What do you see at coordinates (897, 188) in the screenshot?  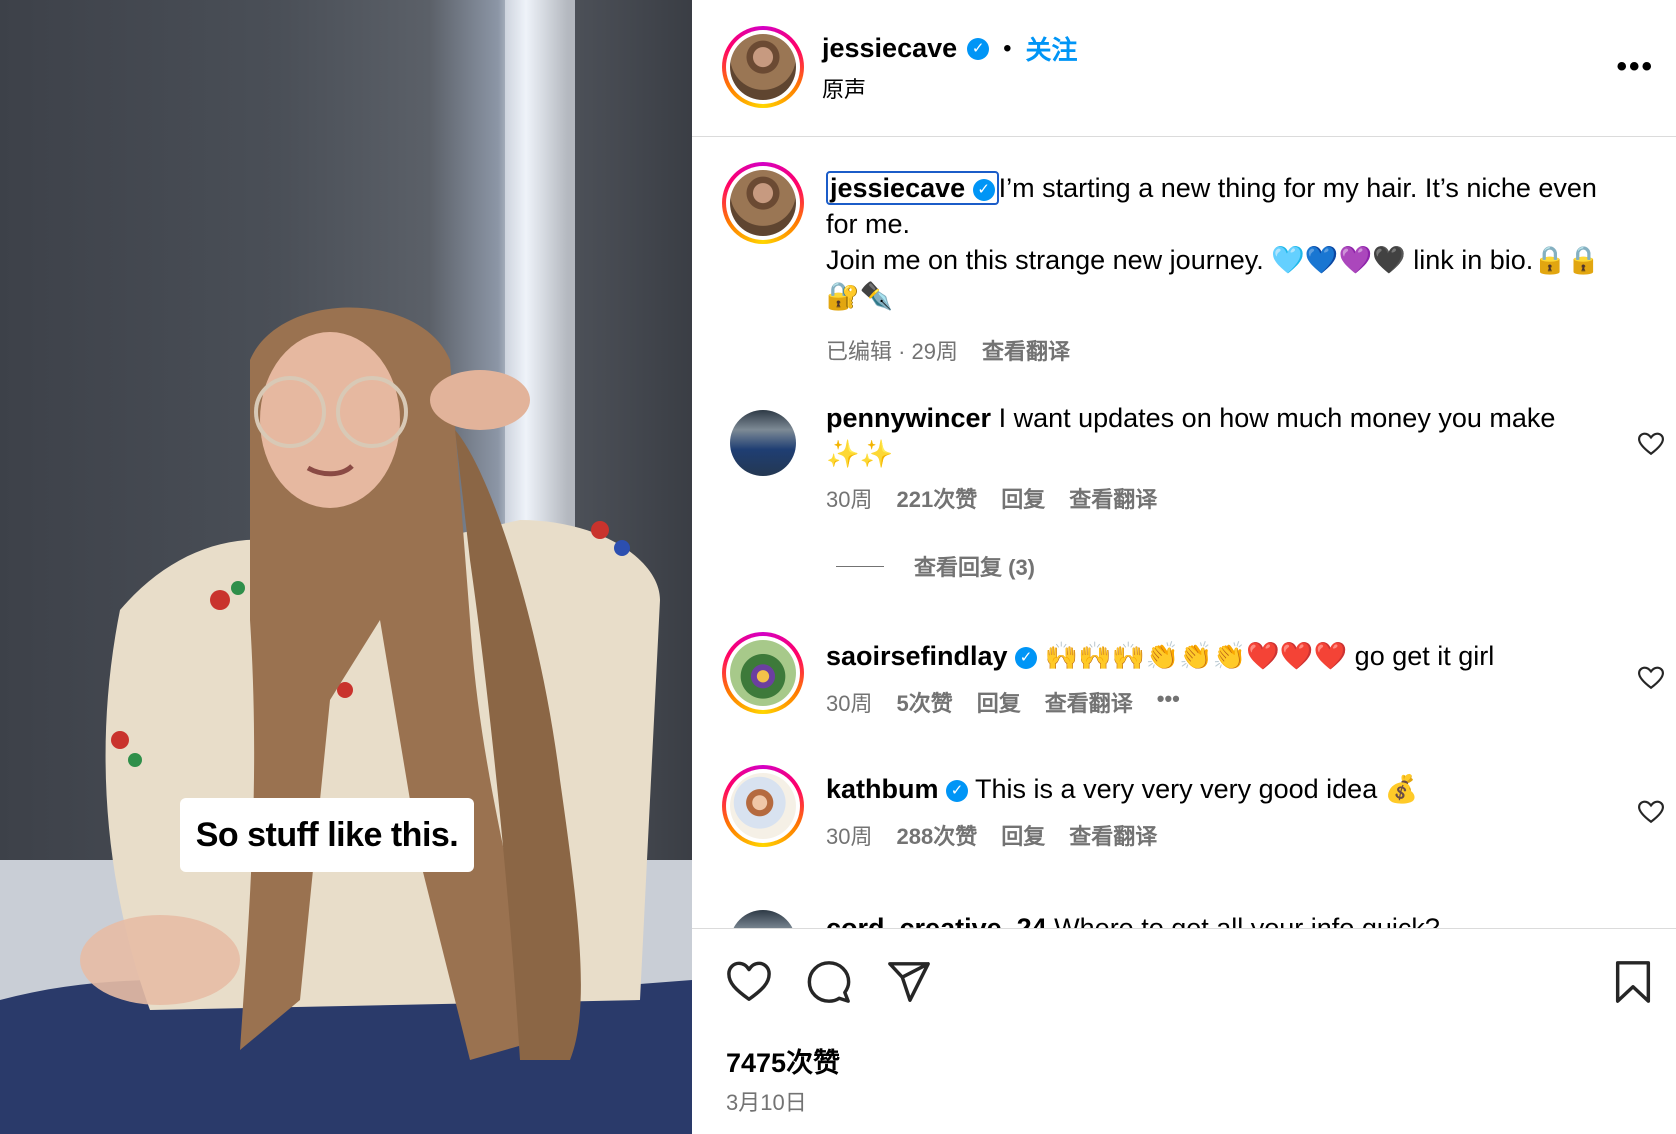 I see `caption-author-username: jessiecave` at bounding box center [897, 188].